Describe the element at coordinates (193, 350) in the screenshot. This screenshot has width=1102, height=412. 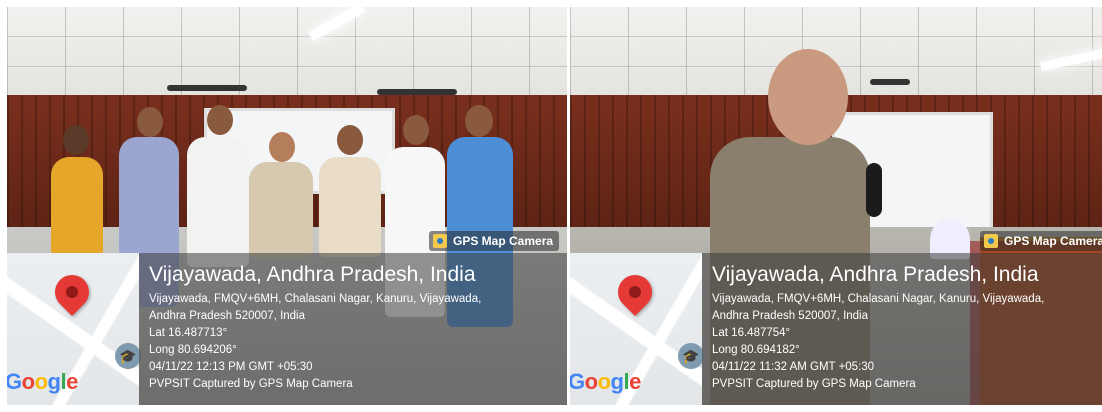
I see `longitude: Long 80.694206°` at that location.